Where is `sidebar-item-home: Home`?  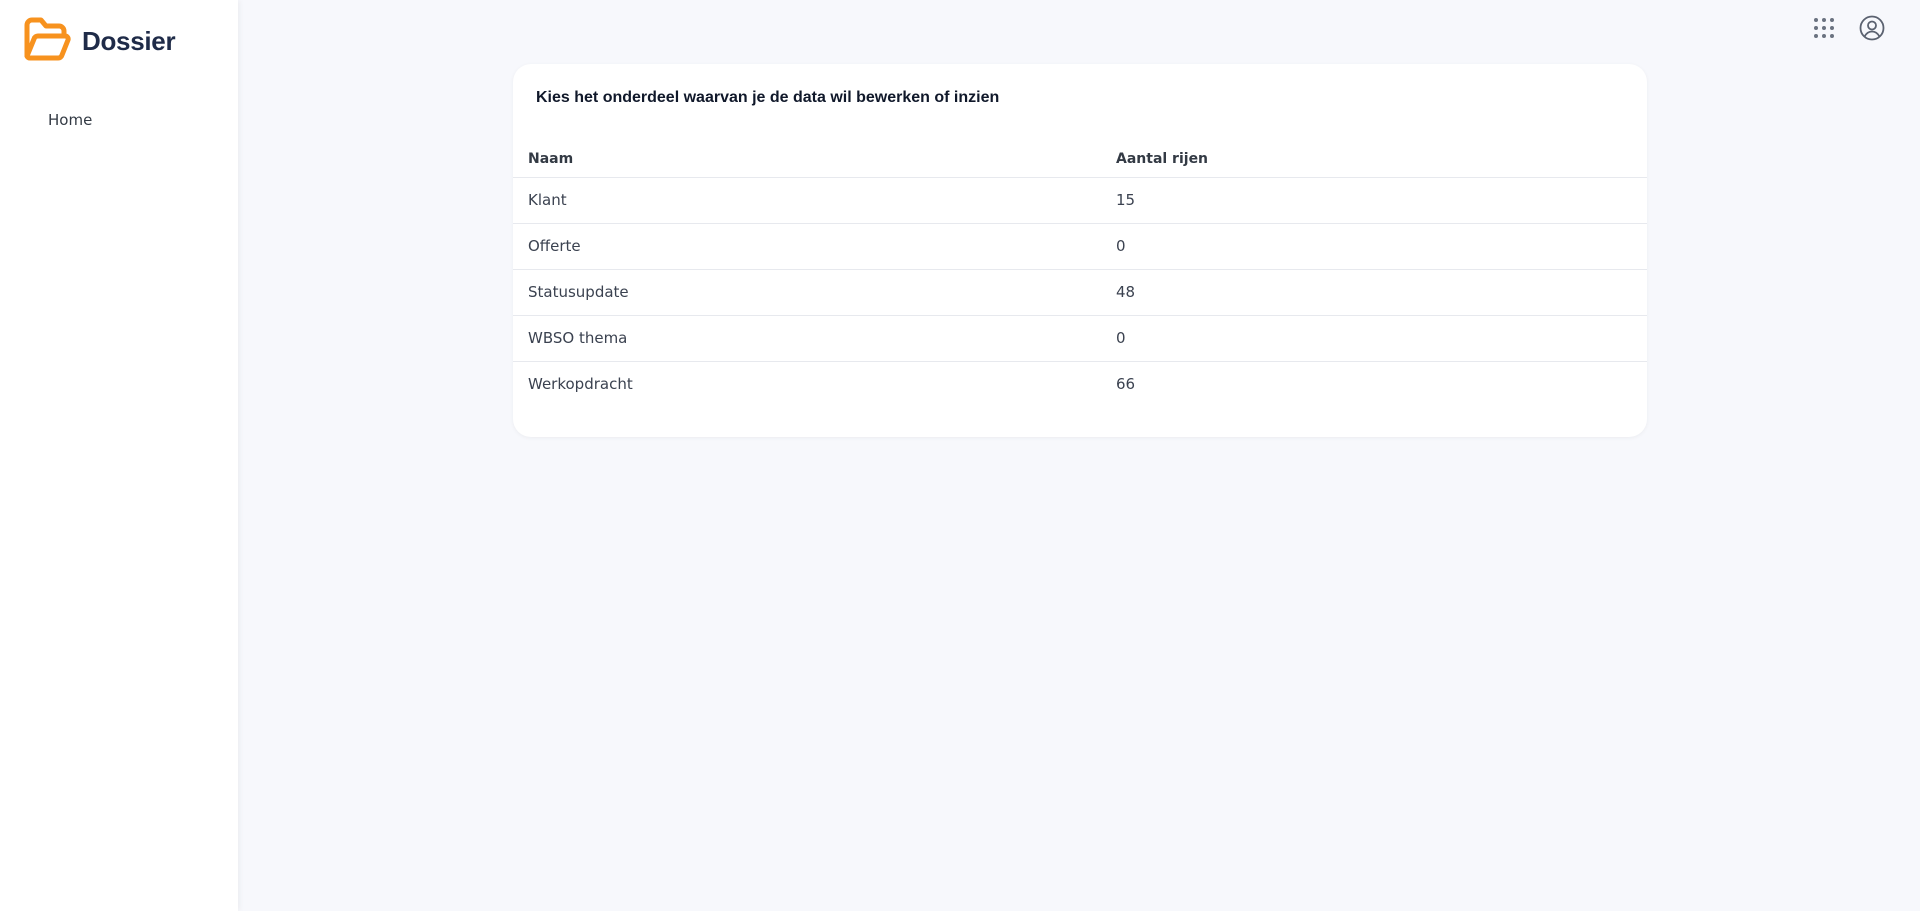 sidebar-item-home: Home is located at coordinates (70, 120).